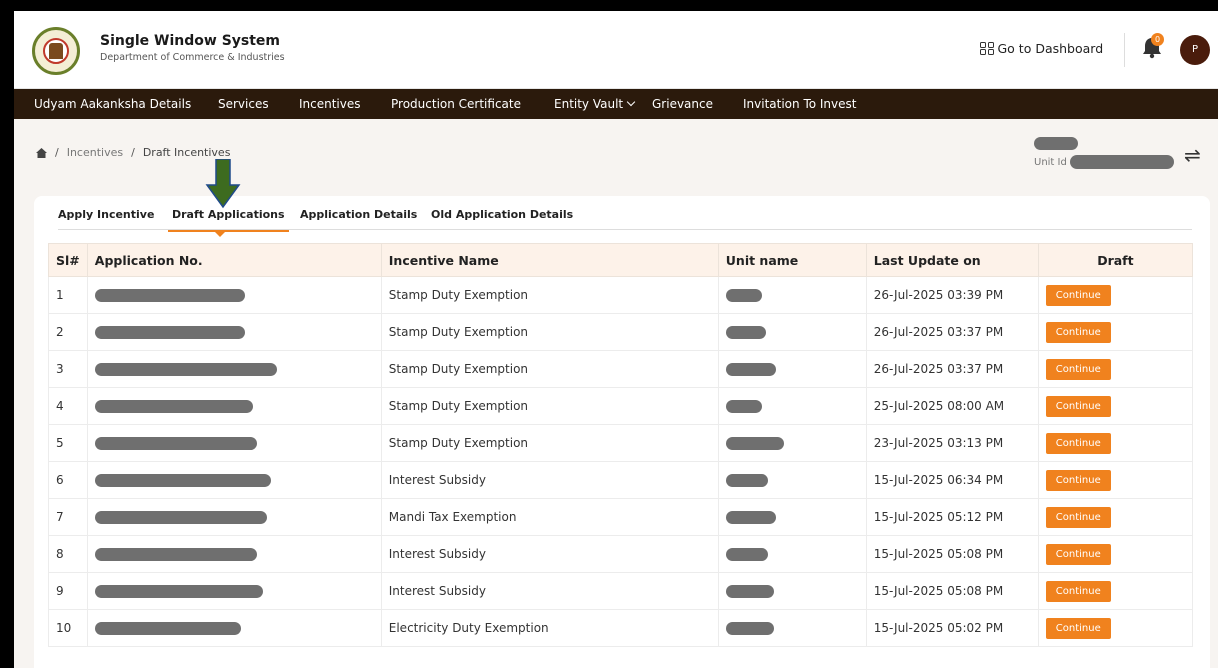 The height and width of the screenshot is (668, 1218). What do you see at coordinates (1157, 39) in the screenshot?
I see `notification-badge: 0` at bounding box center [1157, 39].